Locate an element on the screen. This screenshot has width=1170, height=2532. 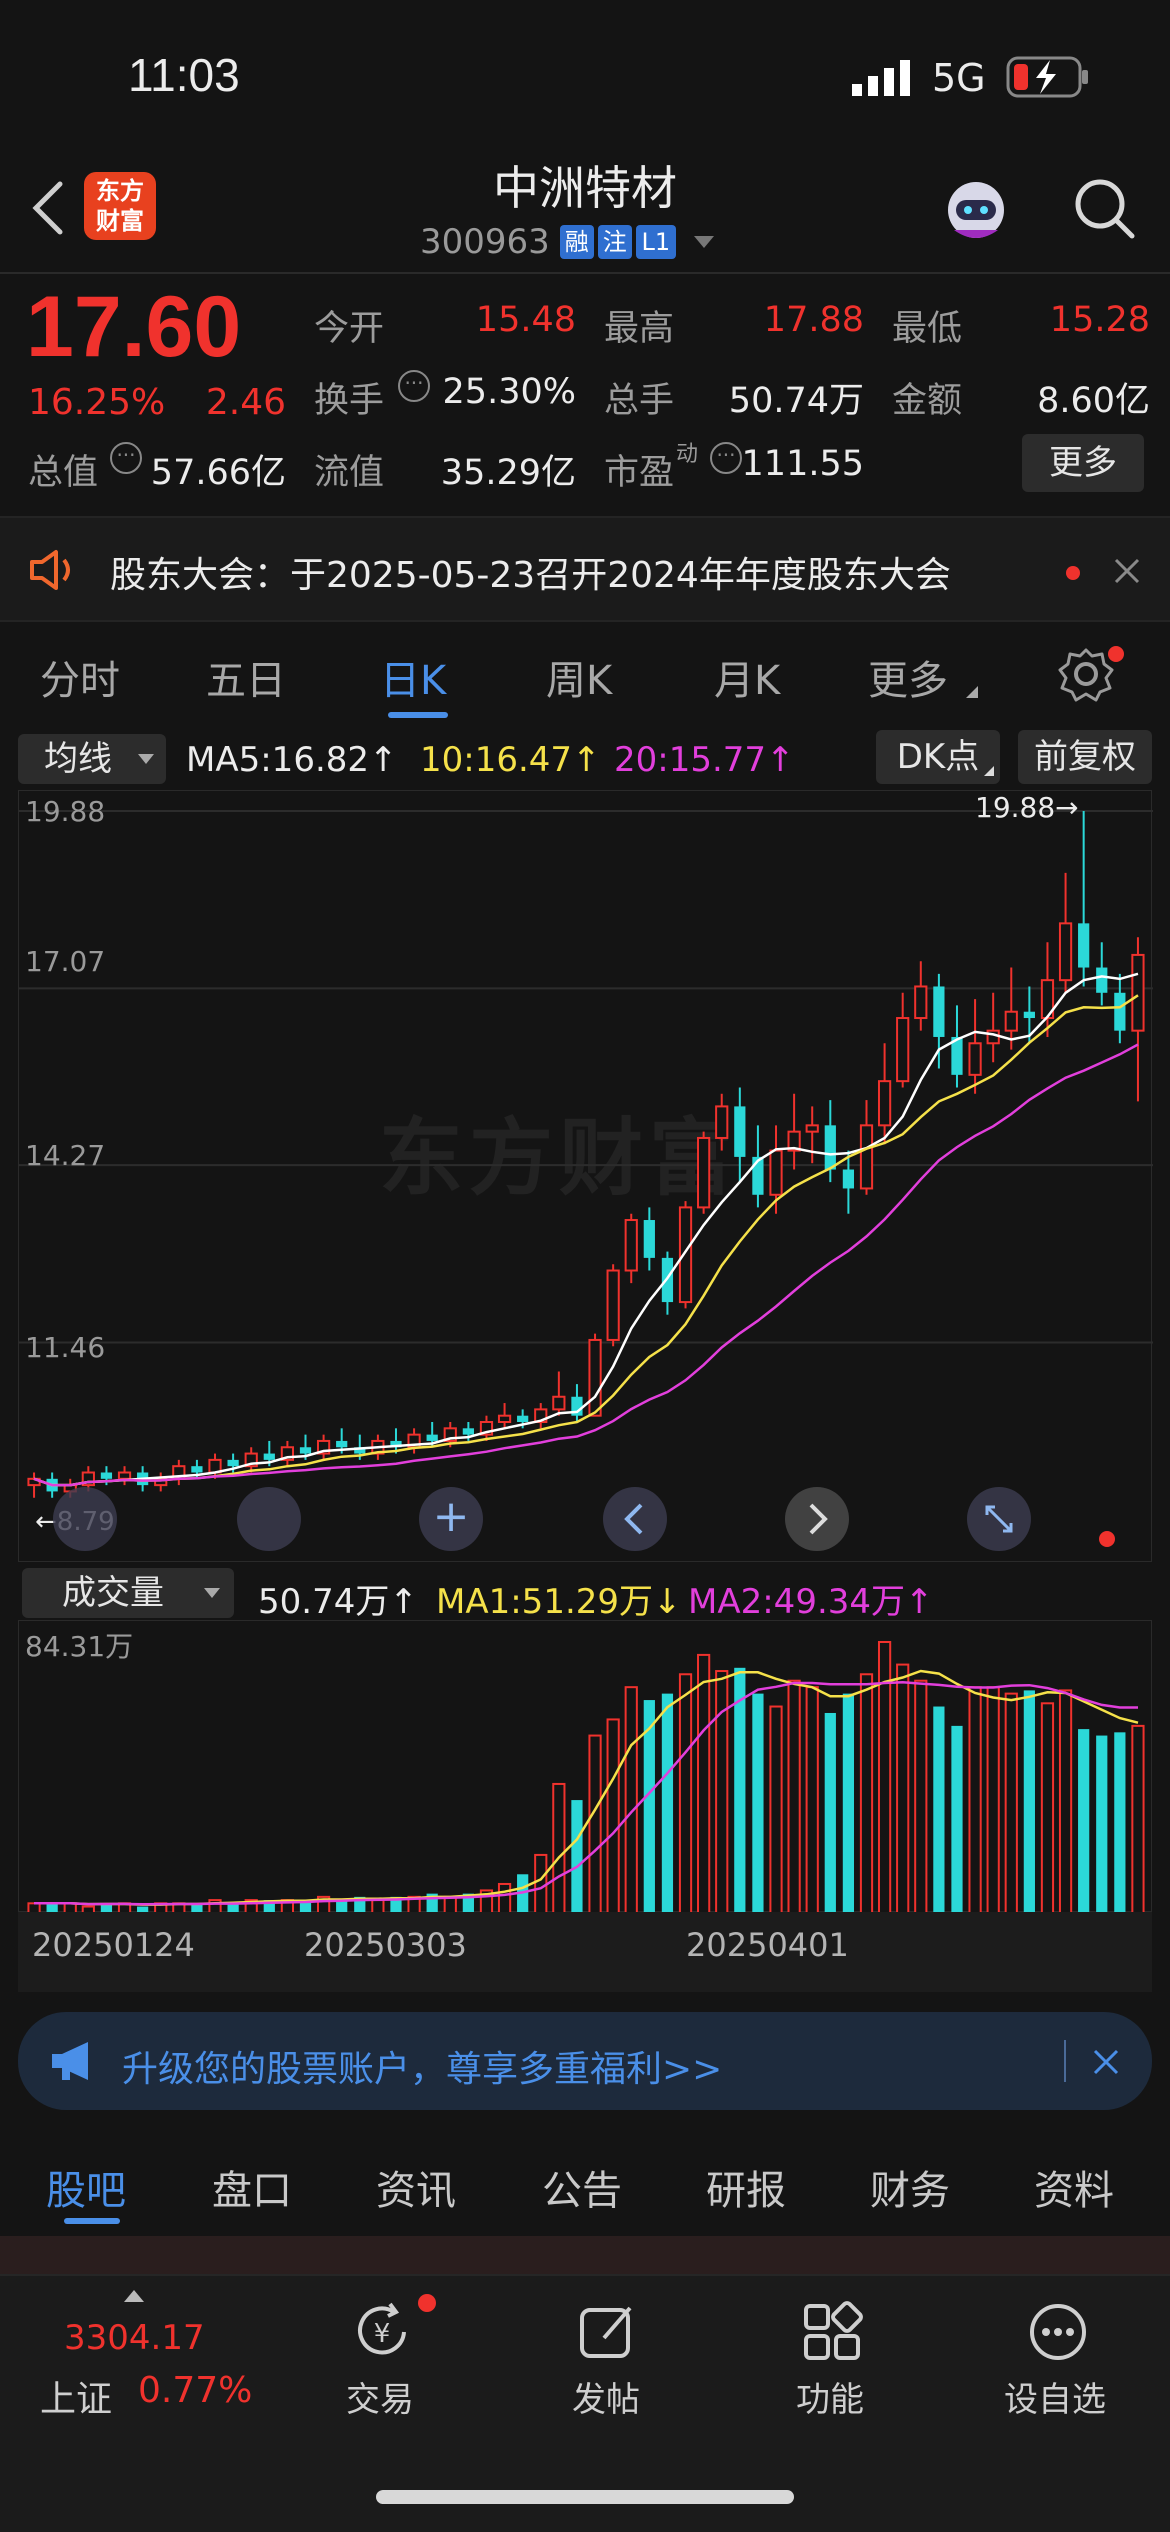
indicator-selector-label: 均线 is located at coordinates (78, 759).